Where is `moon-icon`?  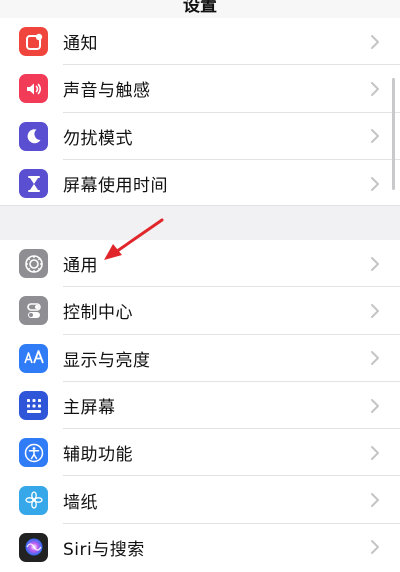
moon-icon is located at coordinates (33, 136).